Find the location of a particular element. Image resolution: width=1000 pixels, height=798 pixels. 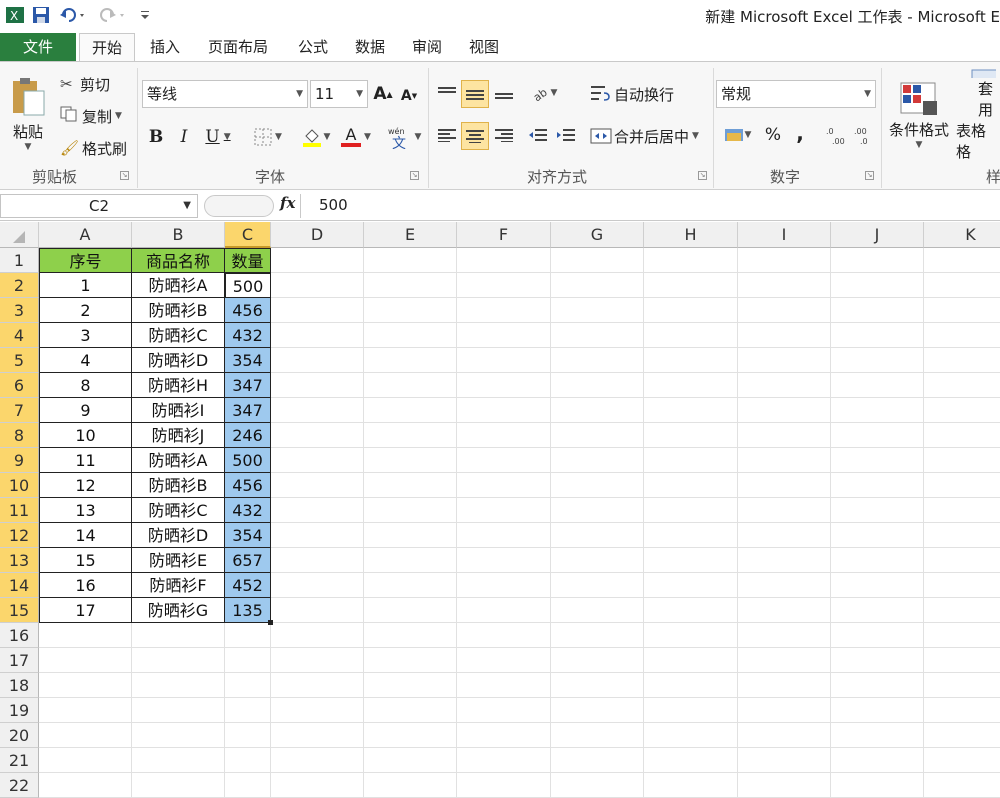

row-header-11: 11 is located at coordinates (19, 510).